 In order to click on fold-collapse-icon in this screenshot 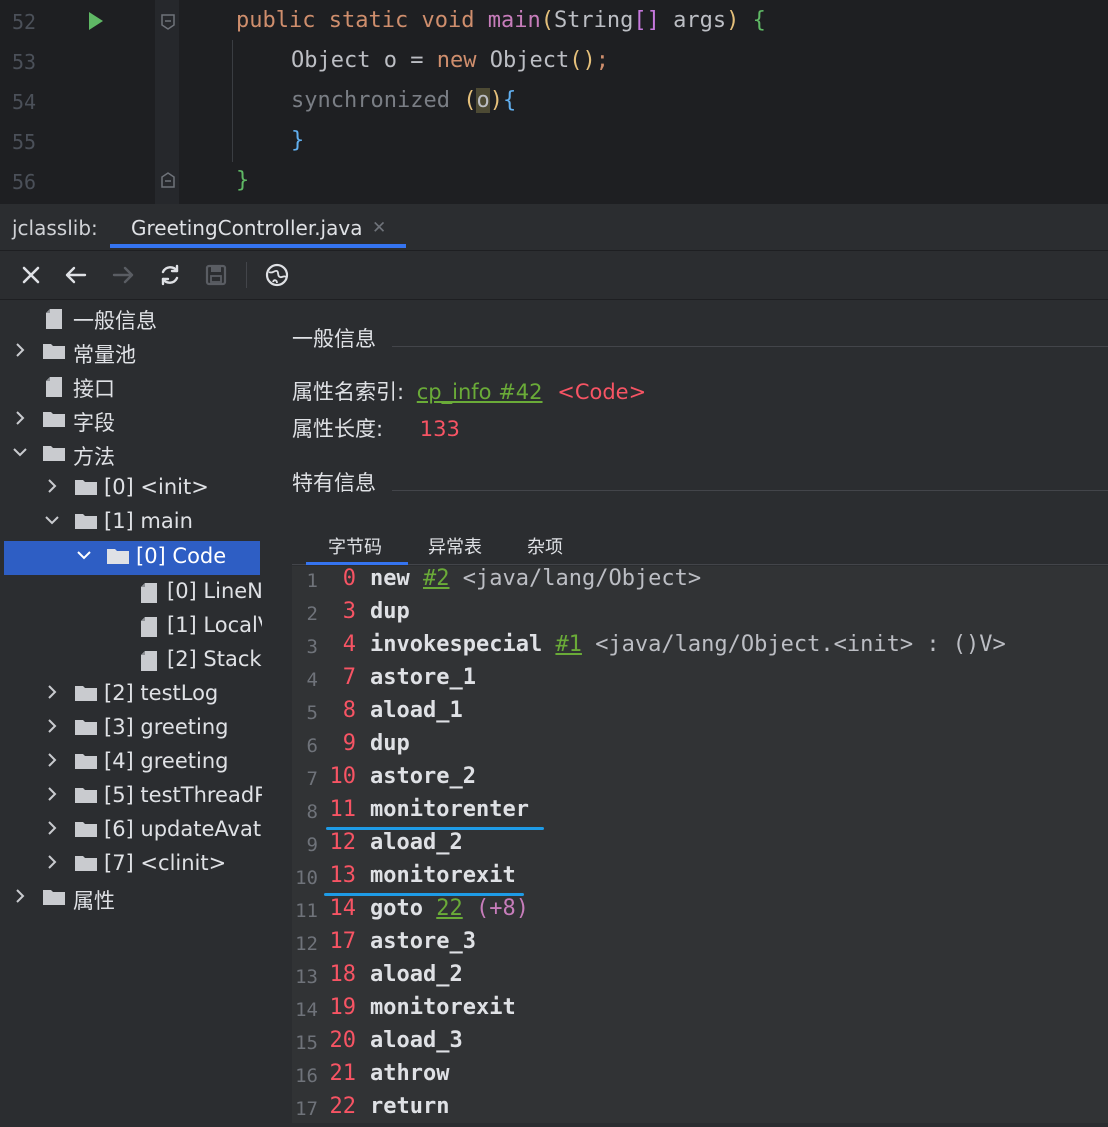, I will do `click(168, 22)`.